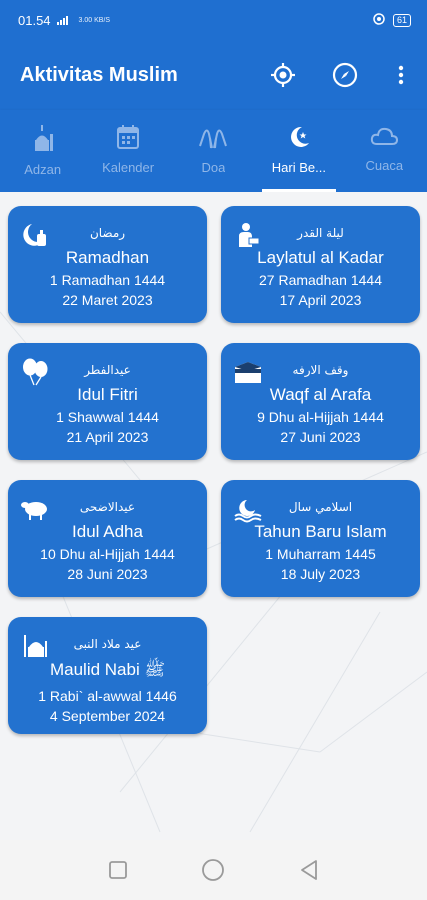 The height and width of the screenshot is (900, 427). Describe the element at coordinates (213, 139) in the screenshot. I see `praying-hands-icon` at that location.